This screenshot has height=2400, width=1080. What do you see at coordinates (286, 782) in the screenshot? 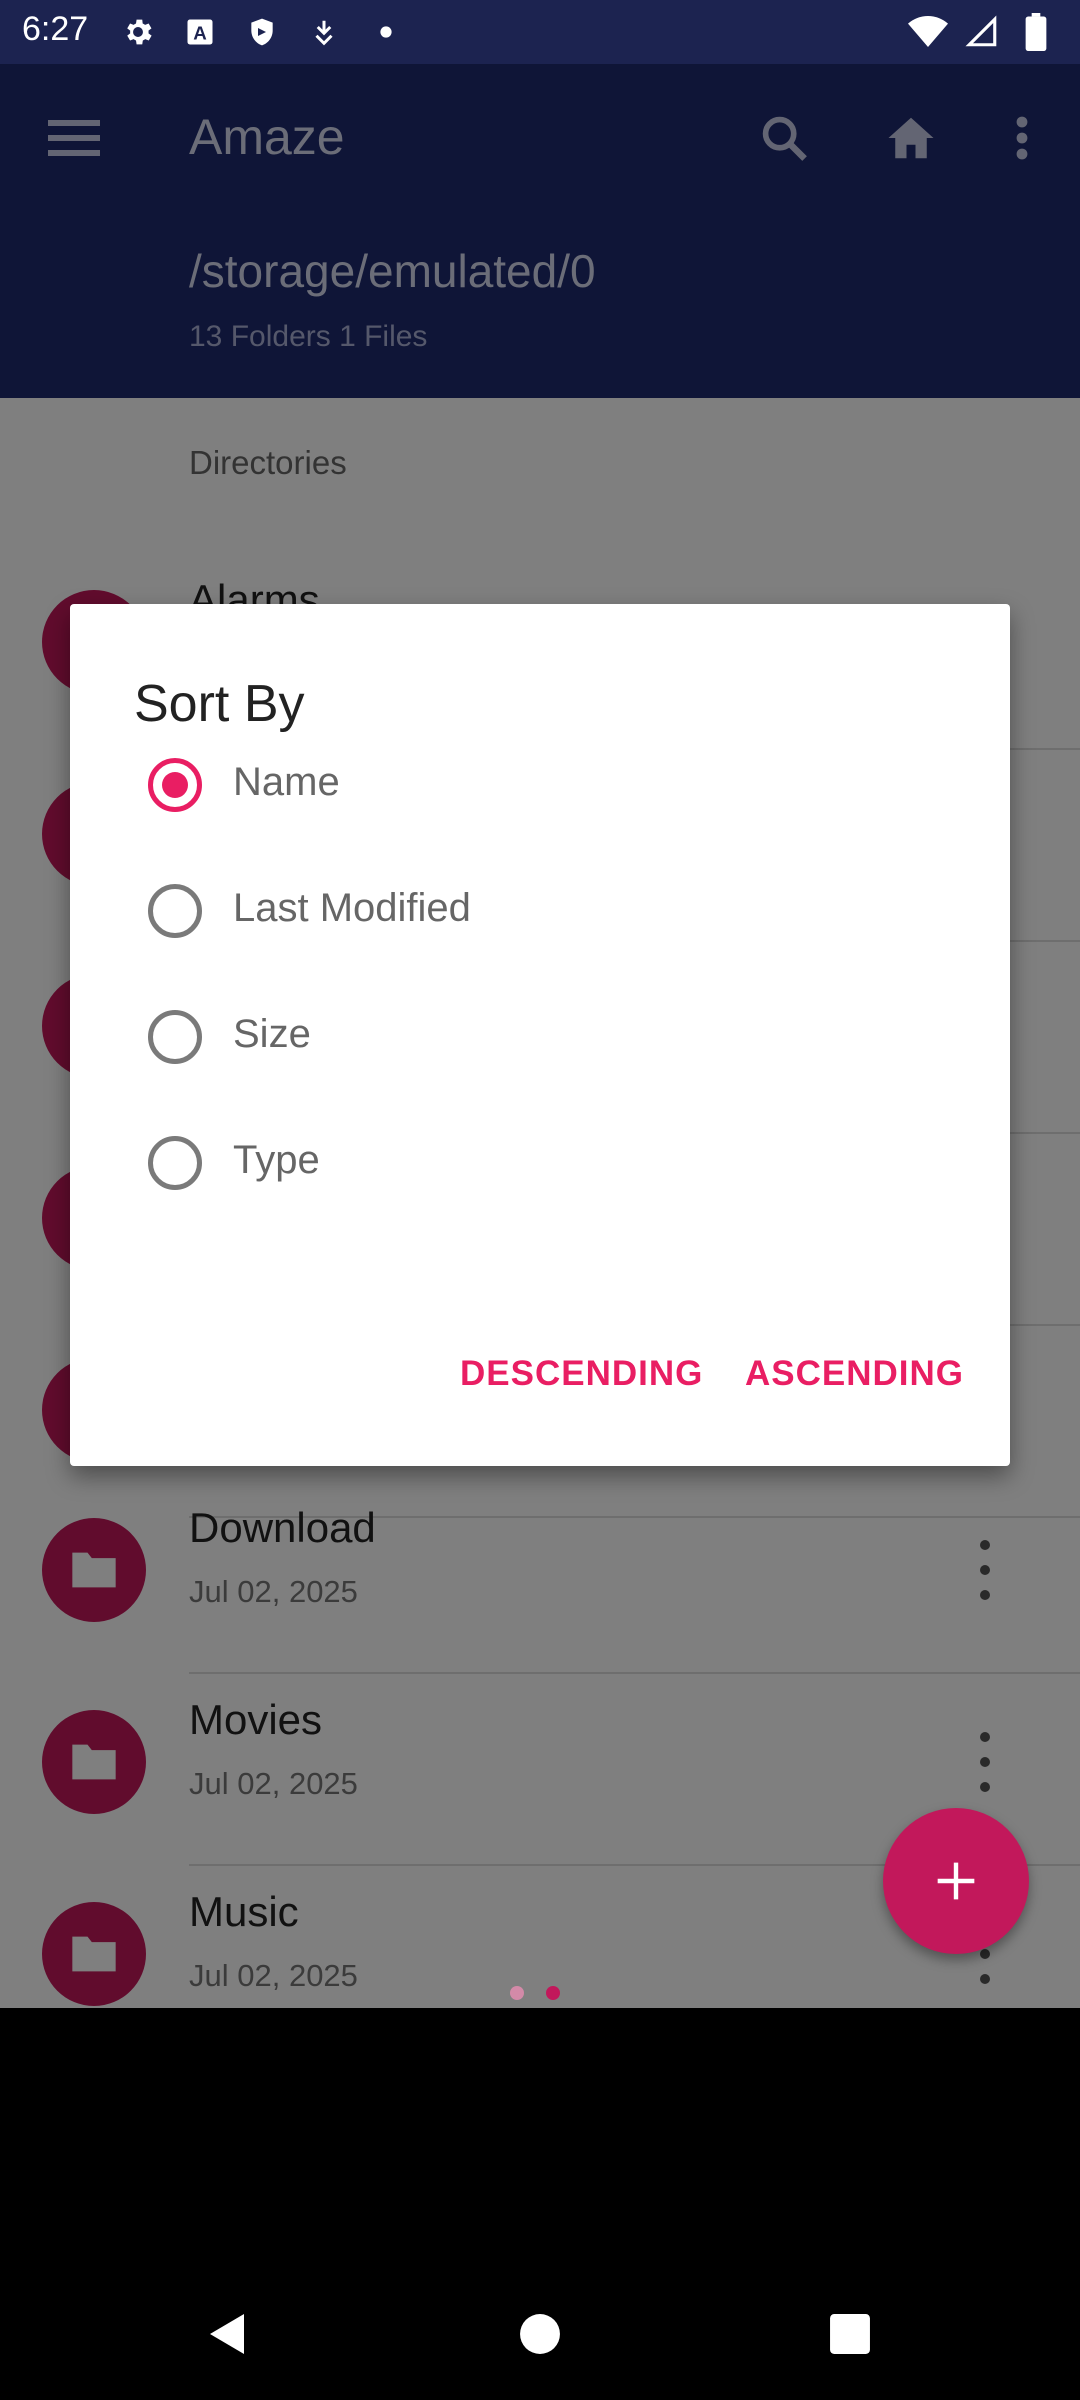
I see `option-label: Name` at bounding box center [286, 782].